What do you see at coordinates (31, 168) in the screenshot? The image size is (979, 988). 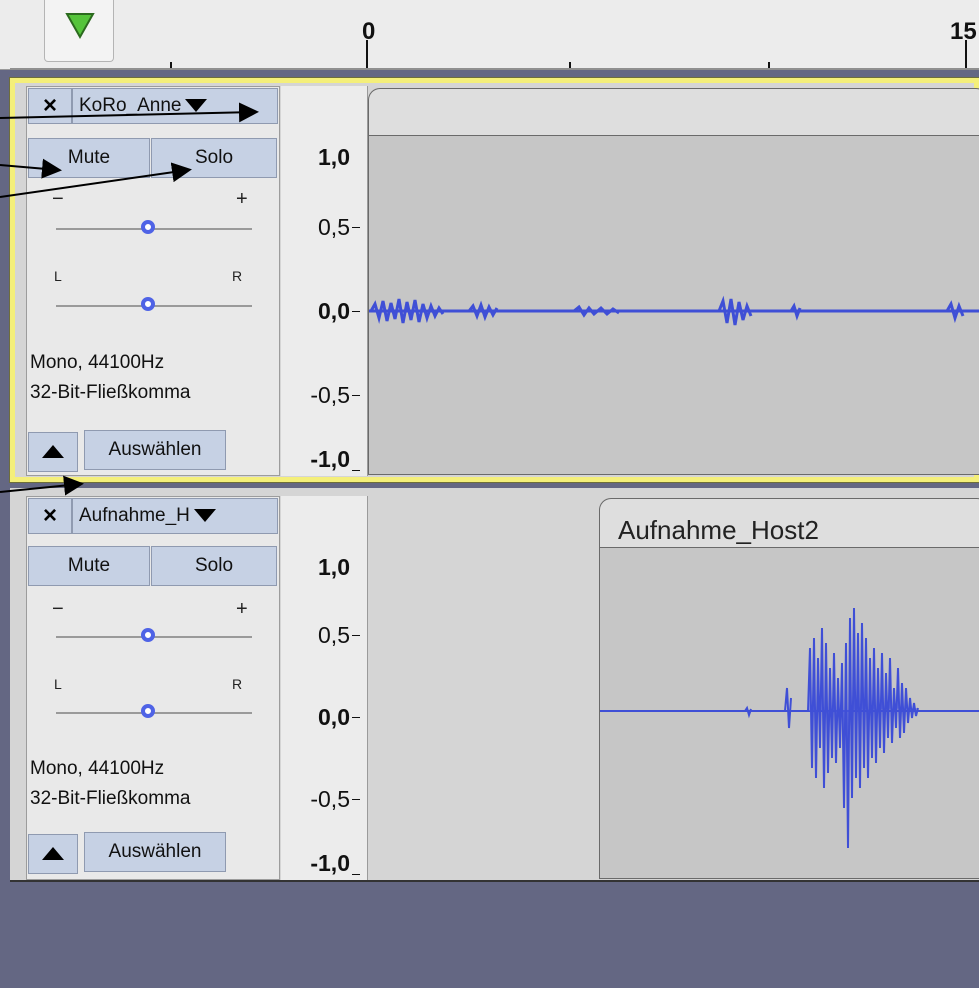 I see `arrow-to-mute` at bounding box center [31, 168].